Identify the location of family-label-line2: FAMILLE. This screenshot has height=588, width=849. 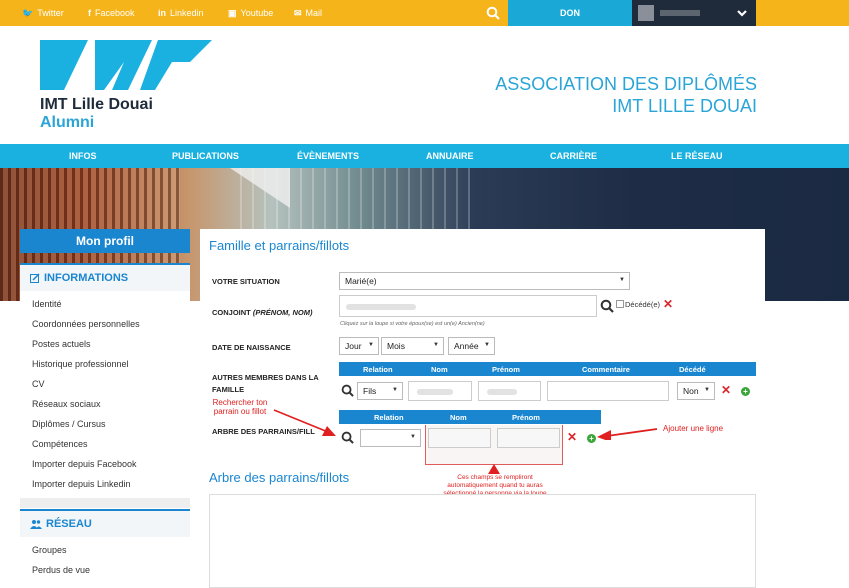
(228, 389).